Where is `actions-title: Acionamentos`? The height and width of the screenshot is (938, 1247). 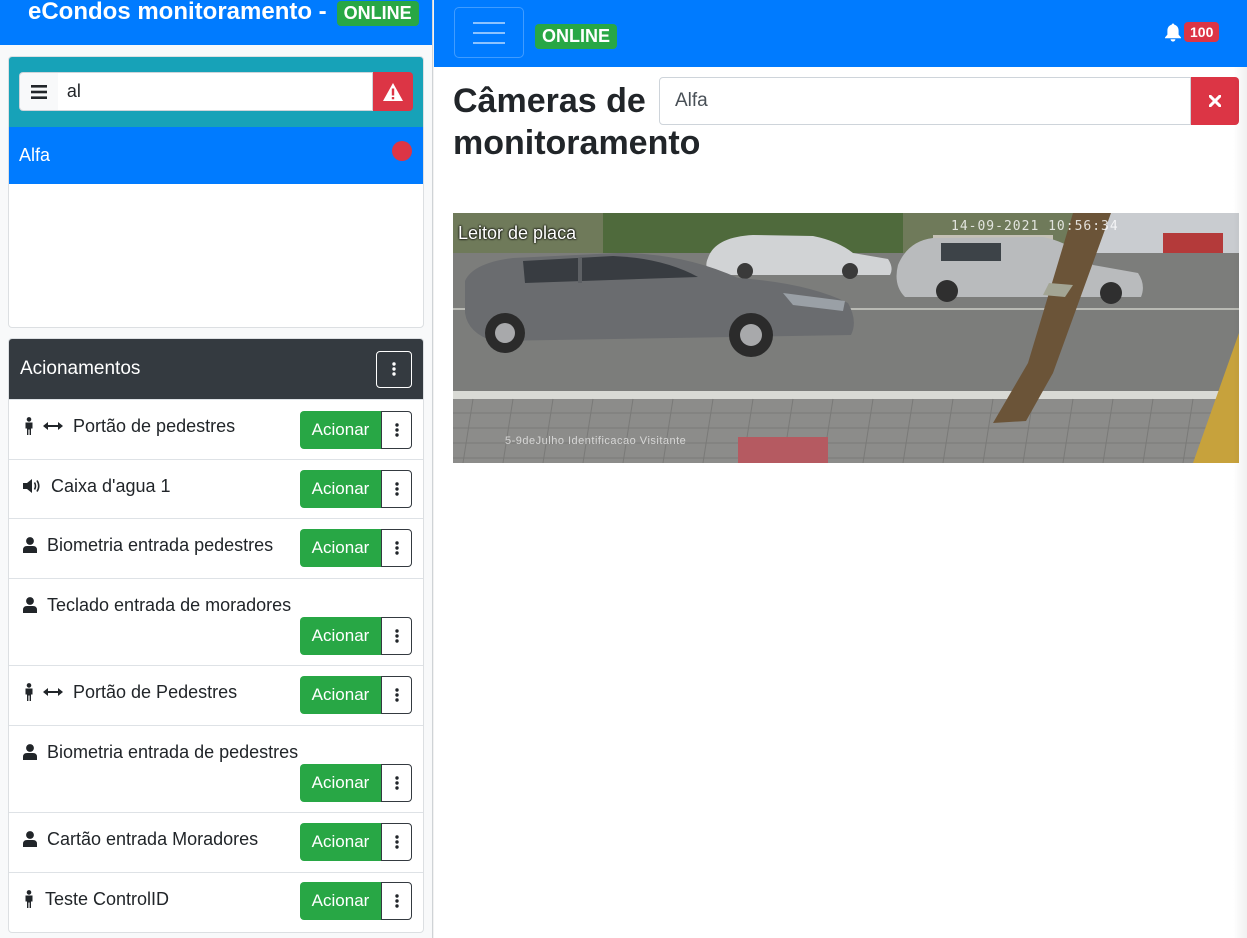 actions-title: Acionamentos is located at coordinates (80, 368).